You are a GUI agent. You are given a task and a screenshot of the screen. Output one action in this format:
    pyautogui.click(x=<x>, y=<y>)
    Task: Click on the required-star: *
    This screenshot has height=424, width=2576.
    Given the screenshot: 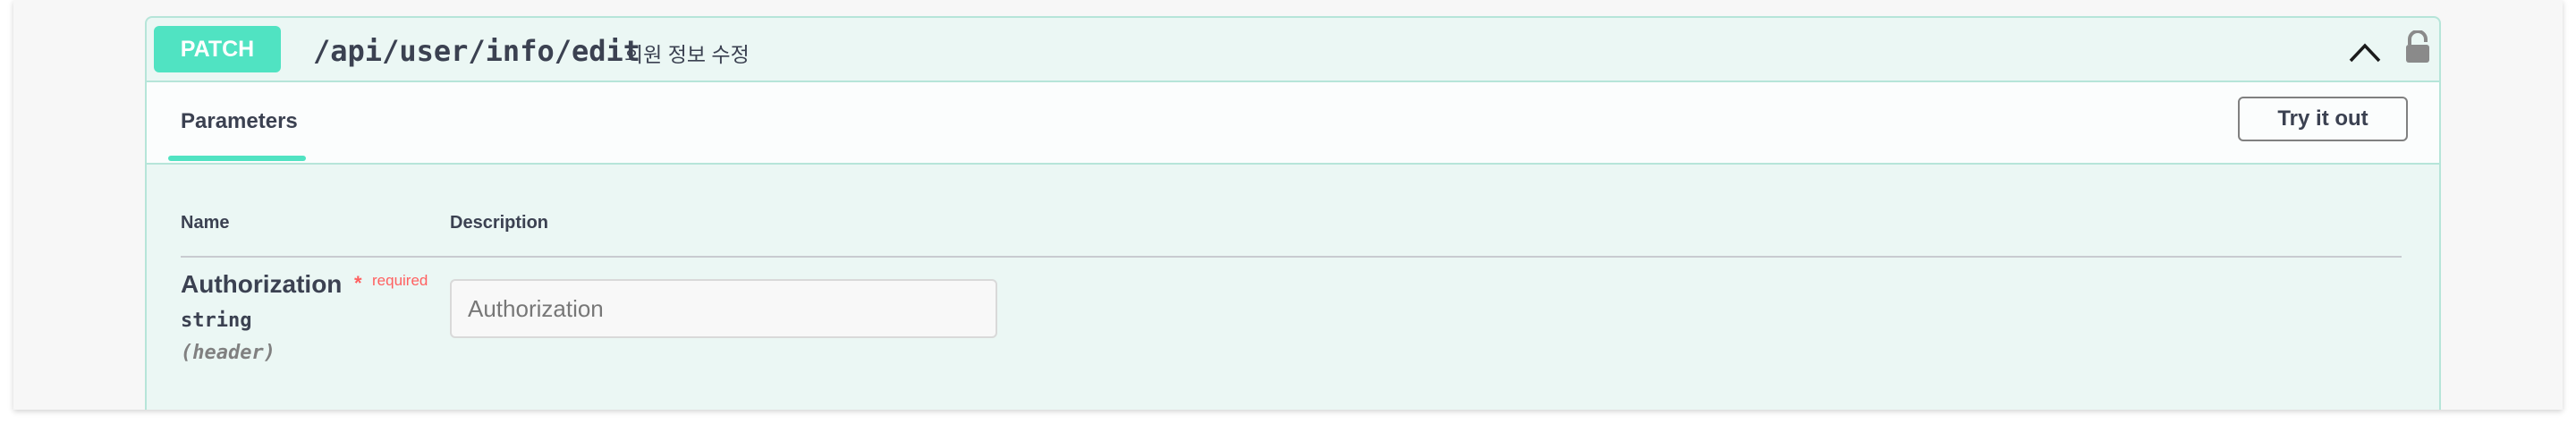 What is the action you would take?
    pyautogui.click(x=358, y=283)
    